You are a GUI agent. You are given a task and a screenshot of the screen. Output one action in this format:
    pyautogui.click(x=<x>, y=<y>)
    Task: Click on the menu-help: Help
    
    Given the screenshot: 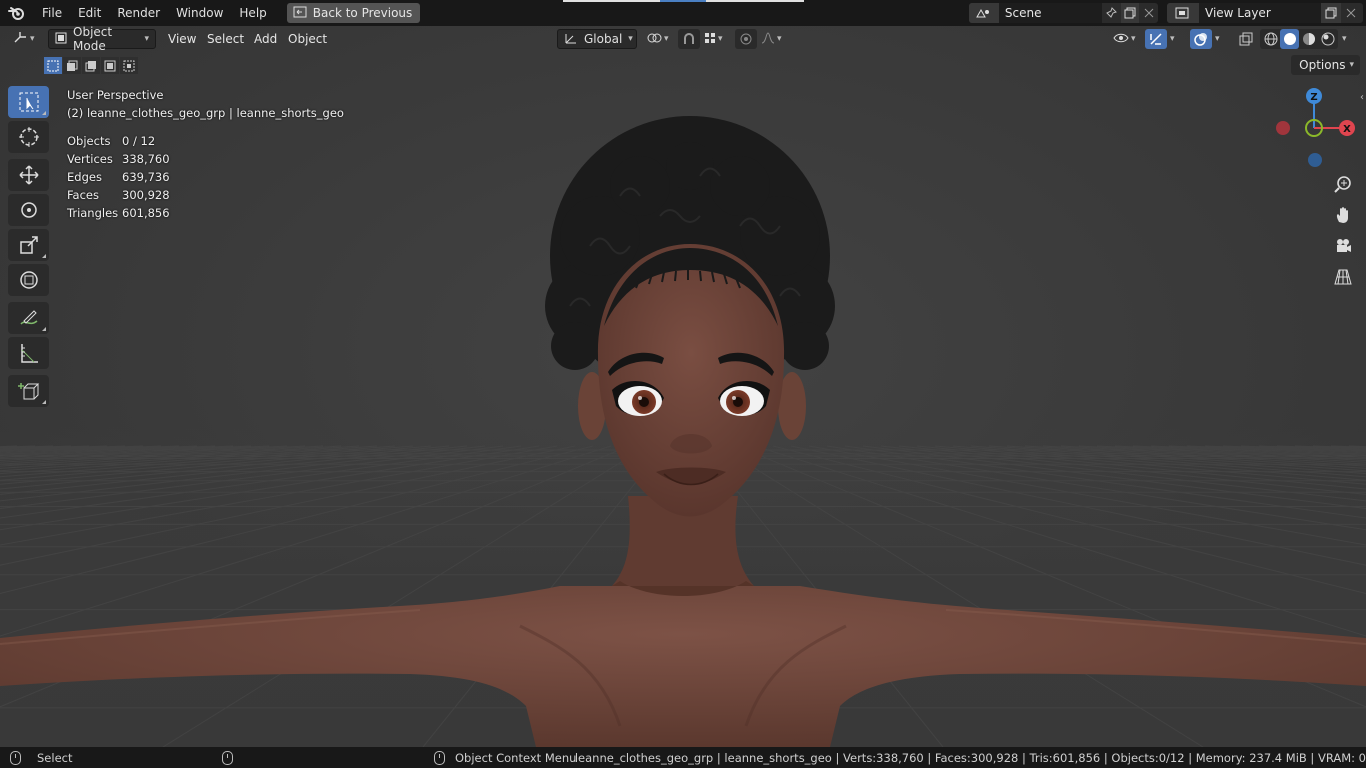 What is the action you would take?
    pyautogui.click(x=252, y=13)
    